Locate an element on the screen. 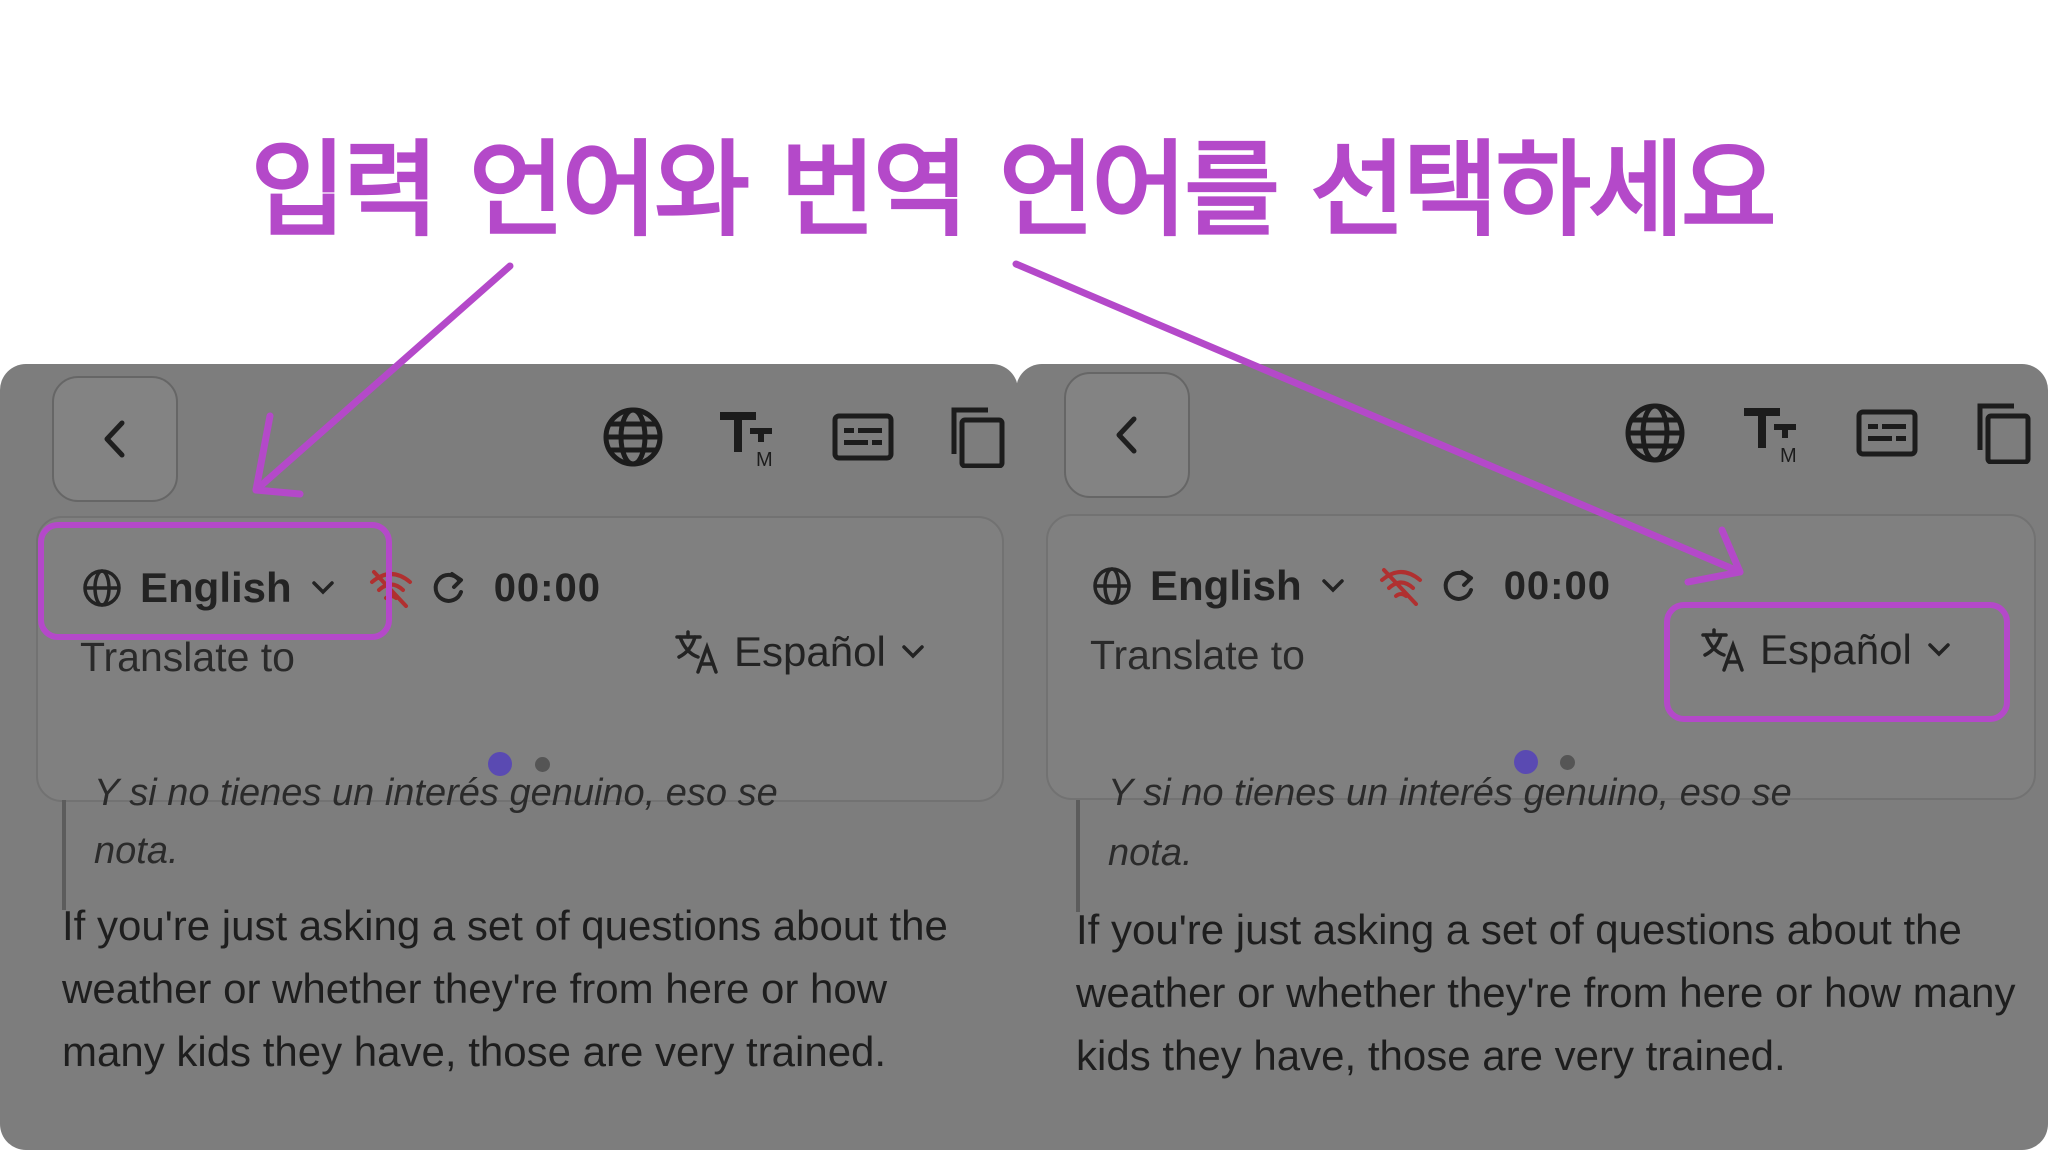 The image size is (2048, 1150). quote-bar is located at coordinates (1078, 856).